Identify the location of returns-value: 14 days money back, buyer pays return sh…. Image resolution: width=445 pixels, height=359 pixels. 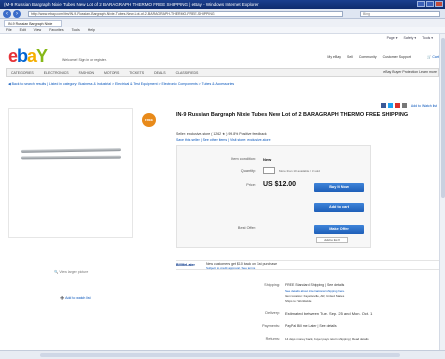
(327, 339).